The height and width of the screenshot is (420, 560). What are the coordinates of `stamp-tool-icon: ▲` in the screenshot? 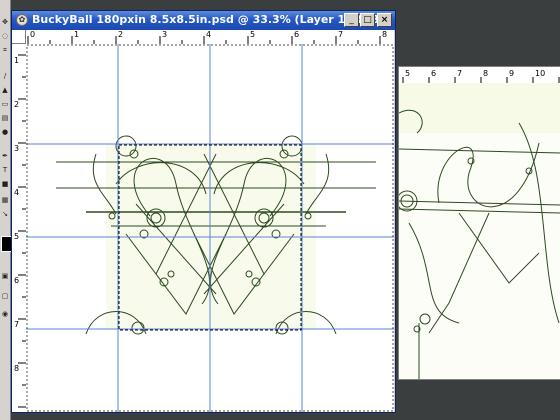 It's located at (5, 90).